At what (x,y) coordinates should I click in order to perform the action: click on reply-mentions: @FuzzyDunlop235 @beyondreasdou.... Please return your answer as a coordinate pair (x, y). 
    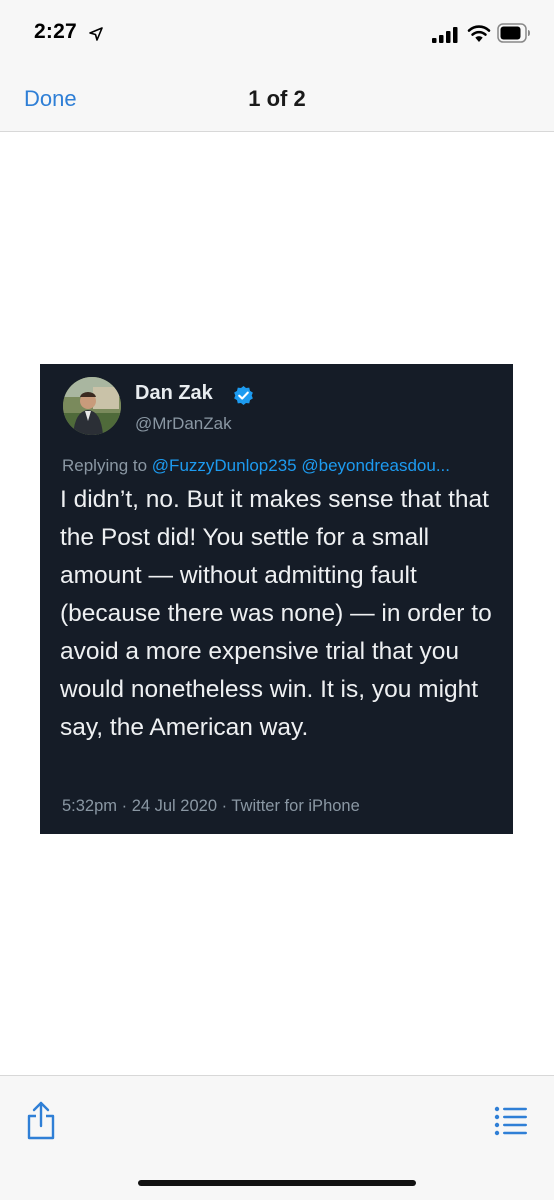
    Looking at the image, I should click on (300, 465).